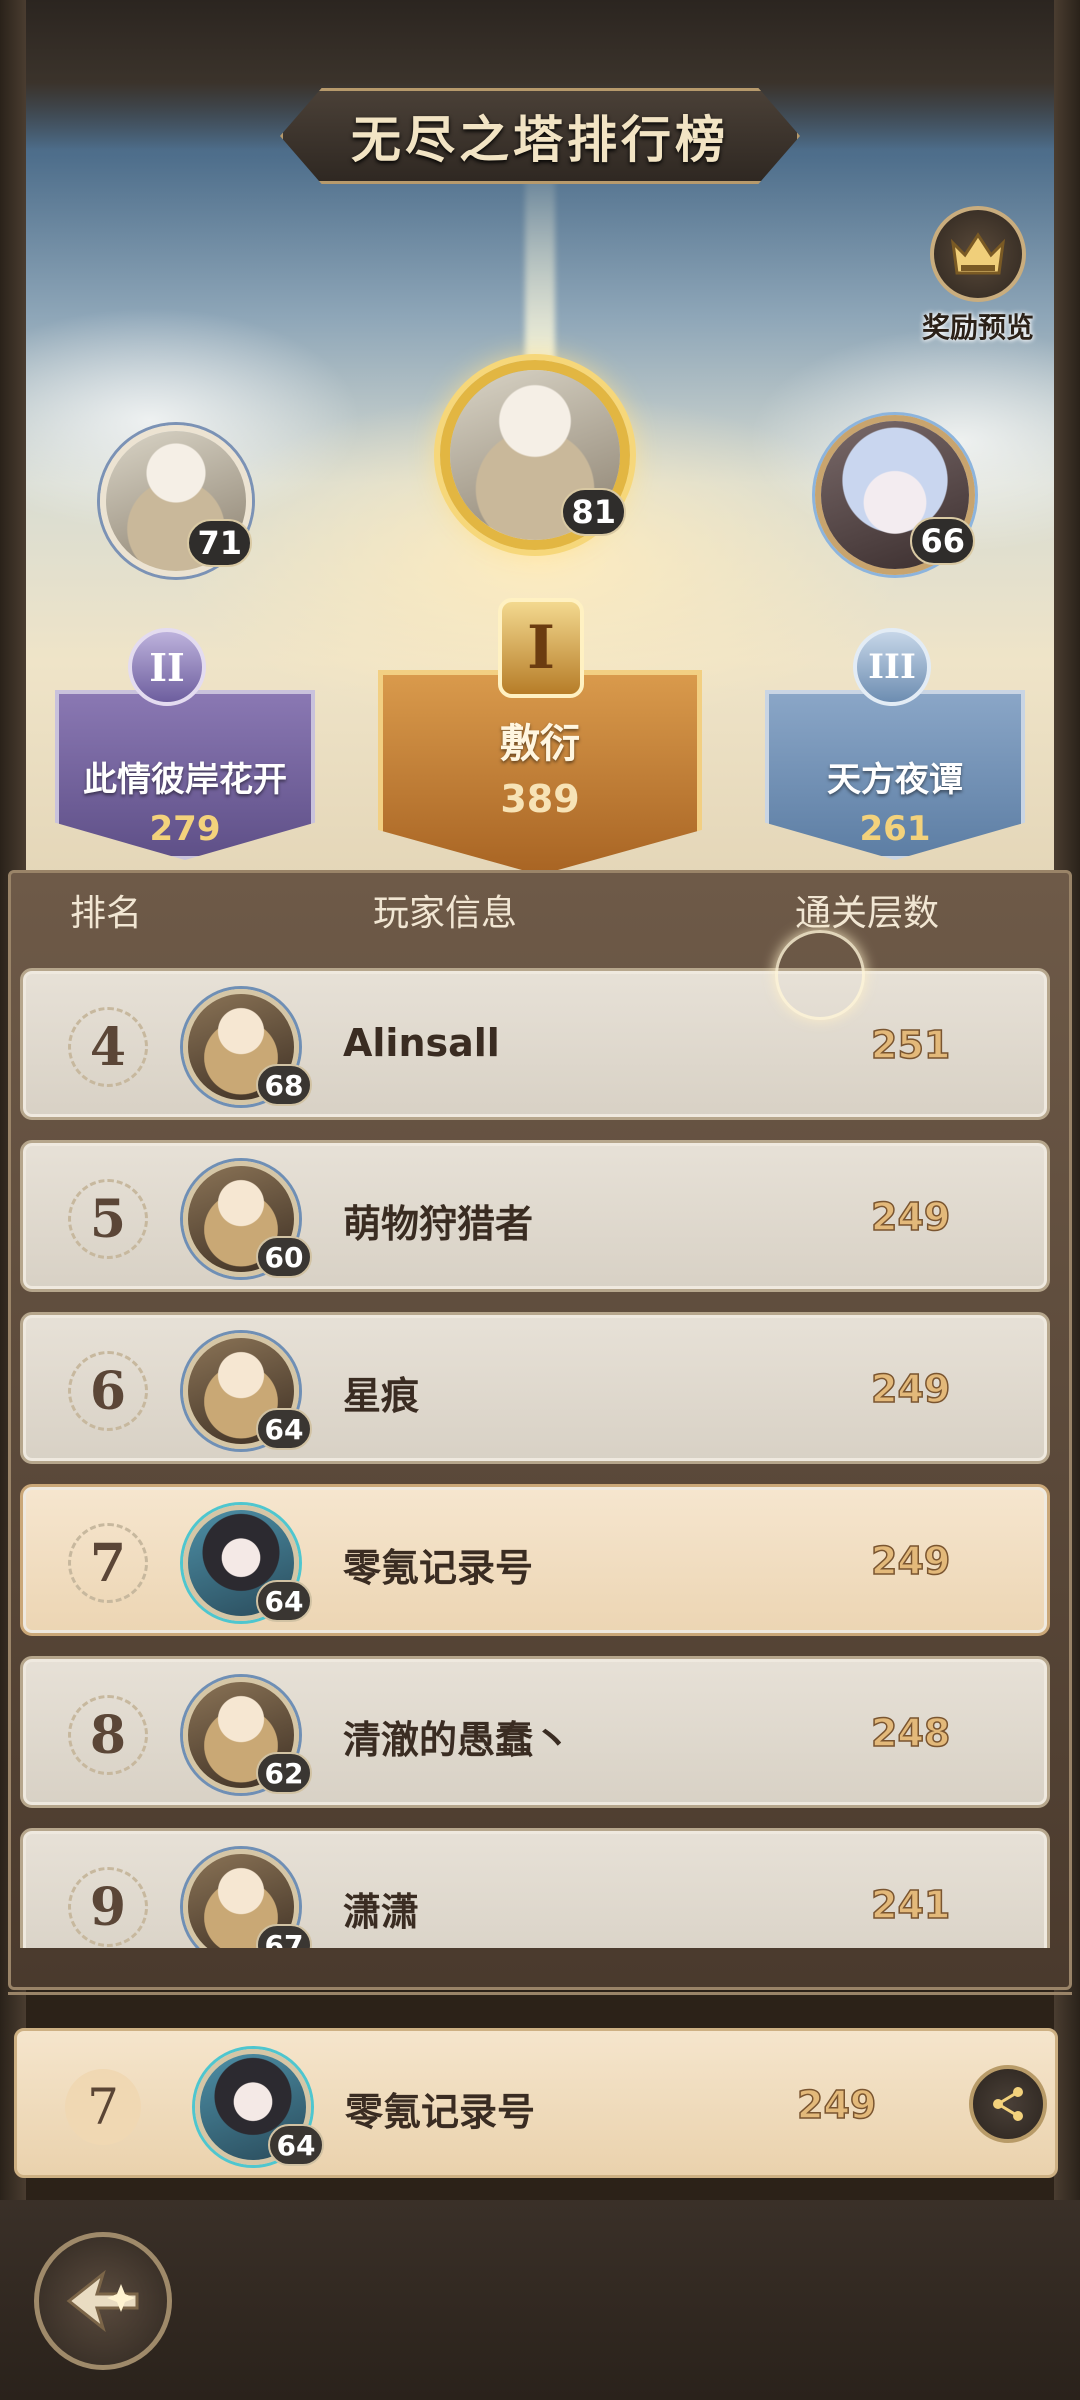 The image size is (1080, 2400). Describe the element at coordinates (219, 543) in the screenshot. I see `level-badge: 71` at that location.